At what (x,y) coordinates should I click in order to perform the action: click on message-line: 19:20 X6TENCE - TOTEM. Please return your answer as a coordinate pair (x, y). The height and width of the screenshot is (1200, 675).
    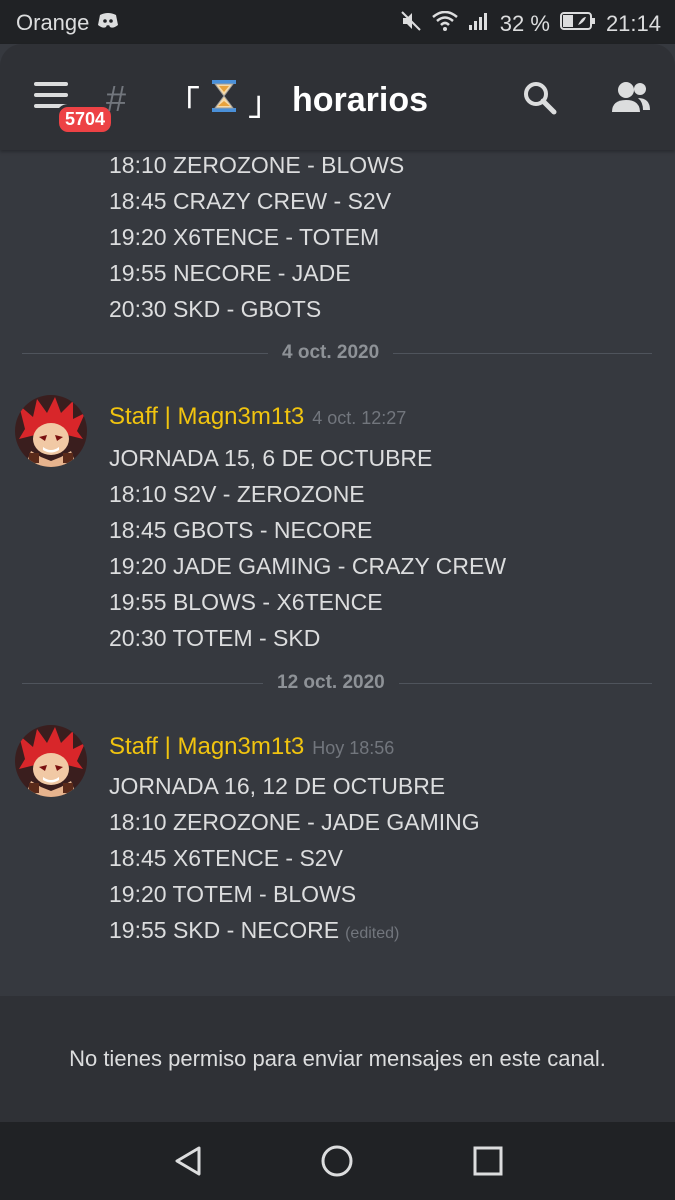
    Looking at the image, I should click on (244, 237).